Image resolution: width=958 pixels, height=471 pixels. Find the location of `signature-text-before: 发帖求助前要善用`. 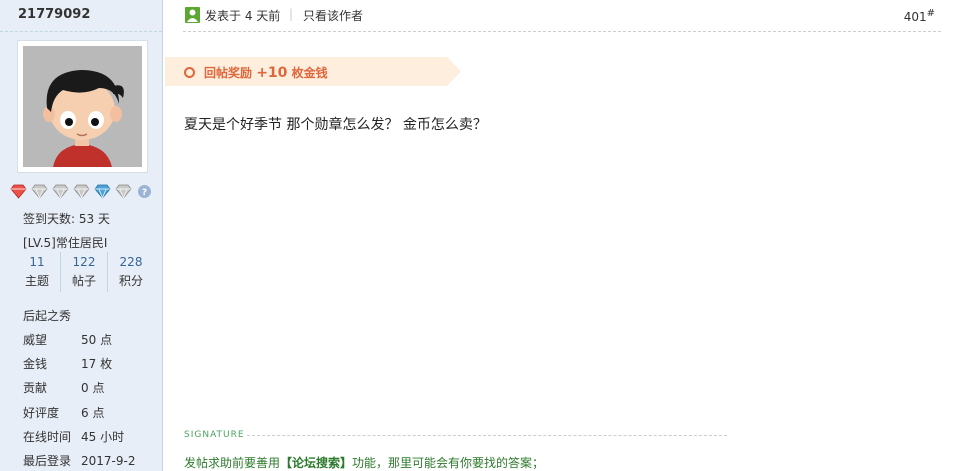

signature-text-before: 发帖求助前要善用 is located at coordinates (232, 463).